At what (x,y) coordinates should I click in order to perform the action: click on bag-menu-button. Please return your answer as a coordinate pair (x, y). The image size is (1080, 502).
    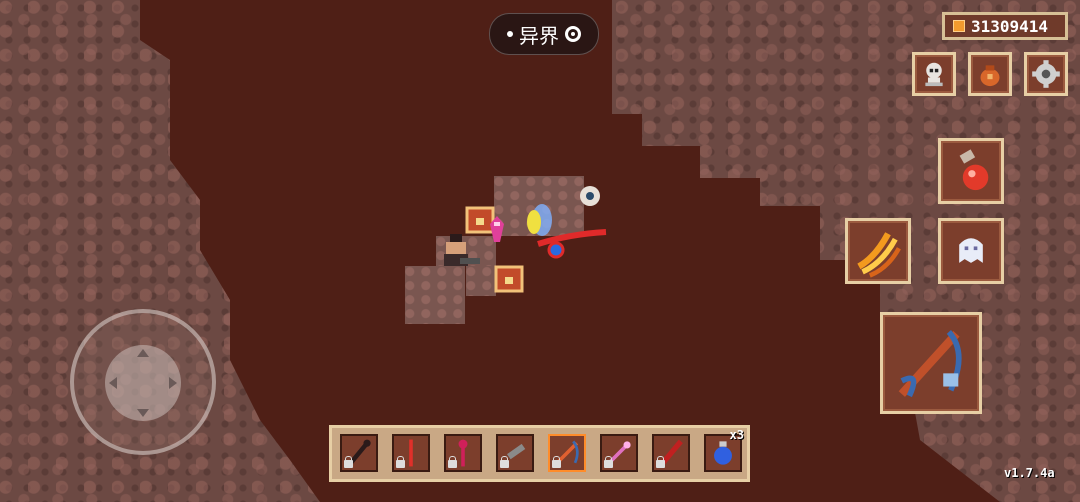
    Looking at the image, I should click on (990, 74).